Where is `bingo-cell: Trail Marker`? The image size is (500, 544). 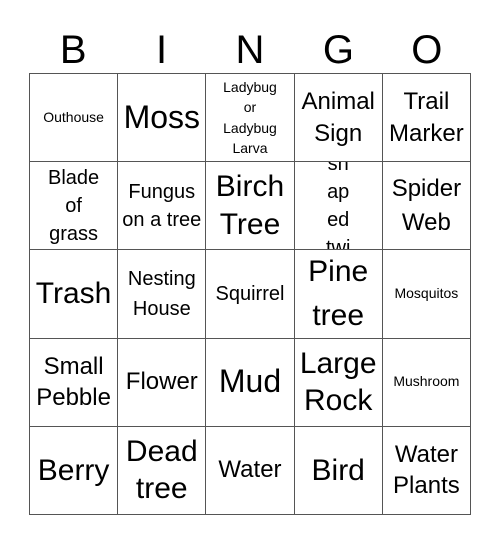 bingo-cell: Trail Marker is located at coordinates (426, 118).